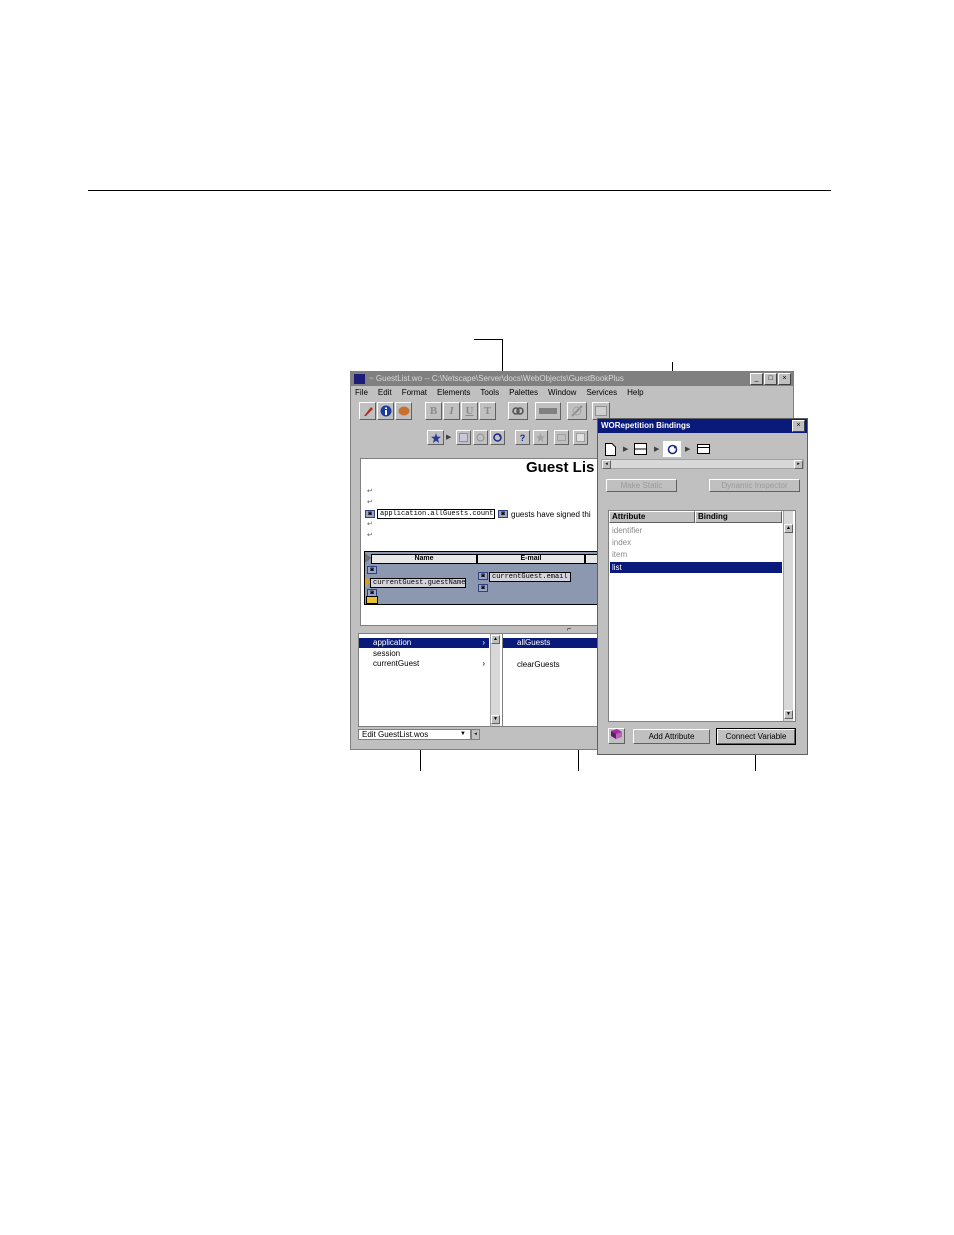 The width and height of the screenshot is (954, 1235). I want to click on page-icon, so click(610, 449).